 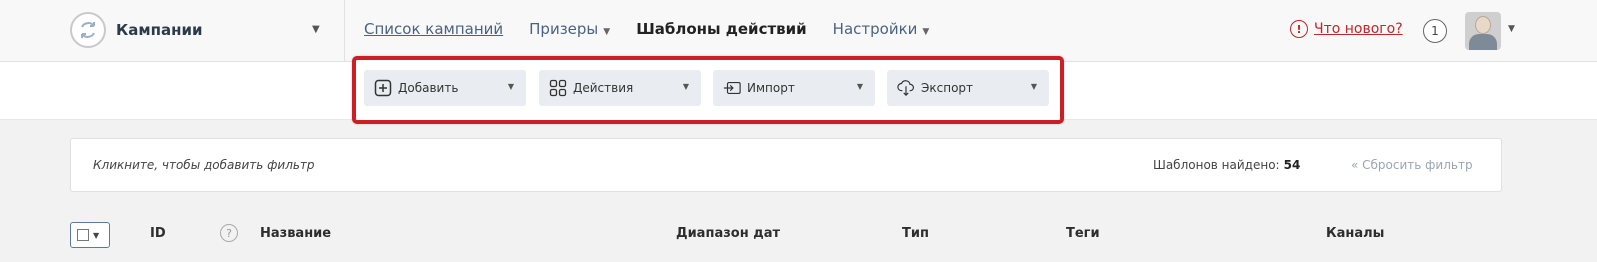 I want to click on actions-button: Действия ▼, so click(x=620, y=88).